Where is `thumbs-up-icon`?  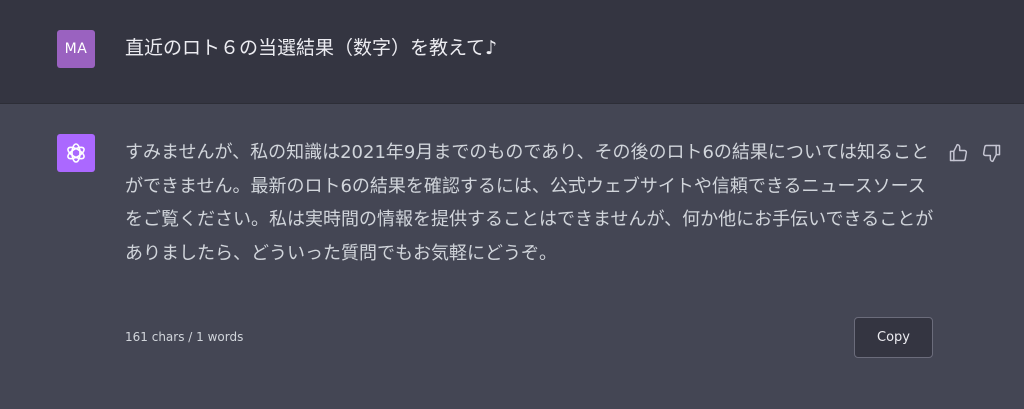
thumbs-up-icon is located at coordinates (958, 152).